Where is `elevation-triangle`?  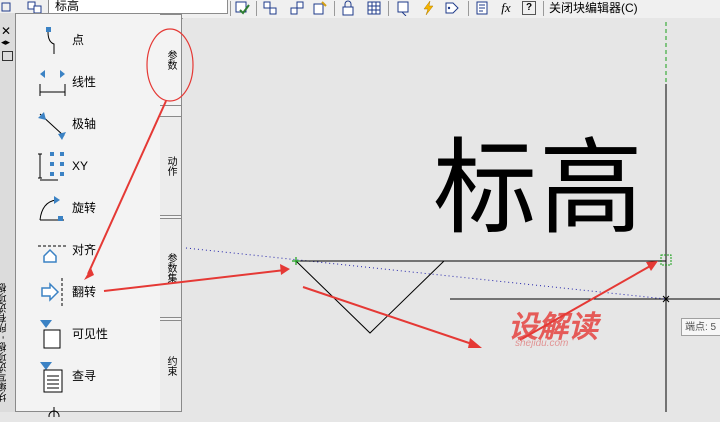
elevation-triangle is located at coordinates (370, 297).